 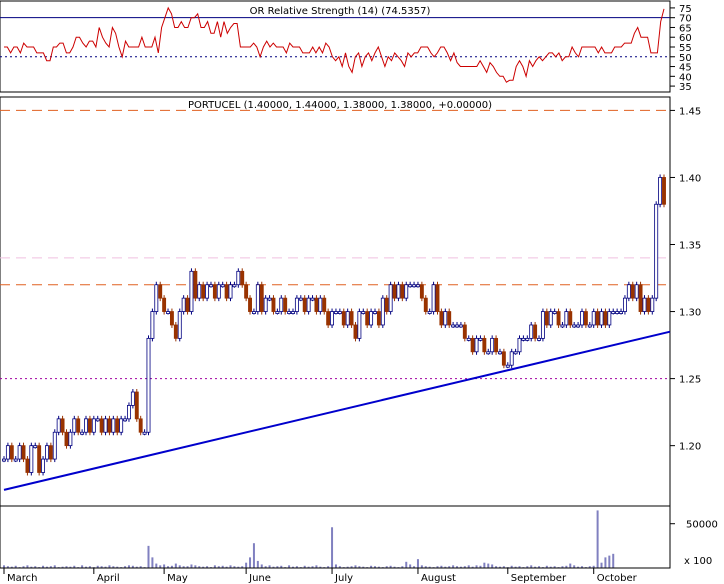 I want to click on price-tick-label: 1.25, so click(x=690, y=380).